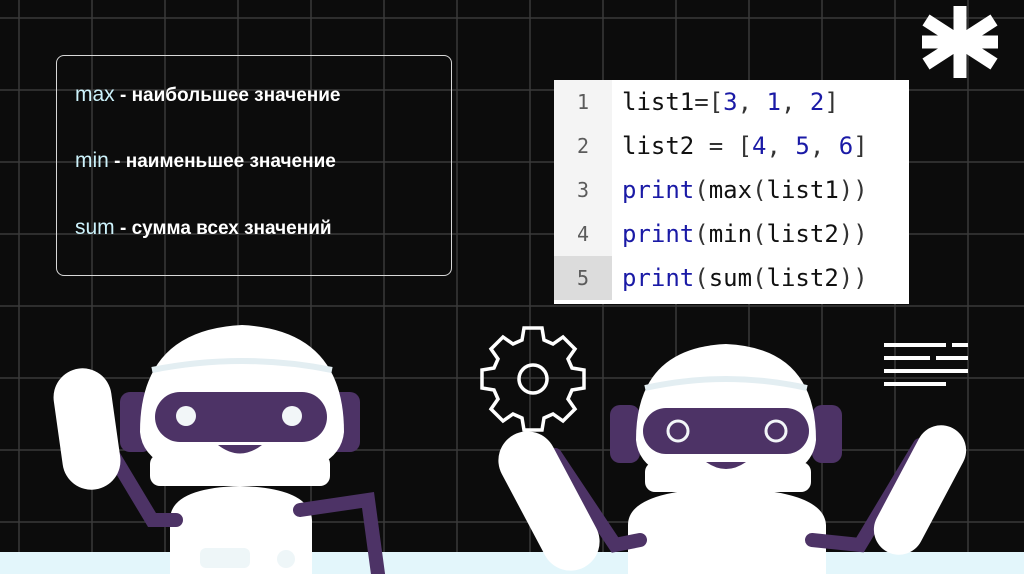 This screenshot has width=1024, height=574. Describe the element at coordinates (512, 563) in the screenshot. I see `floor` at that location.